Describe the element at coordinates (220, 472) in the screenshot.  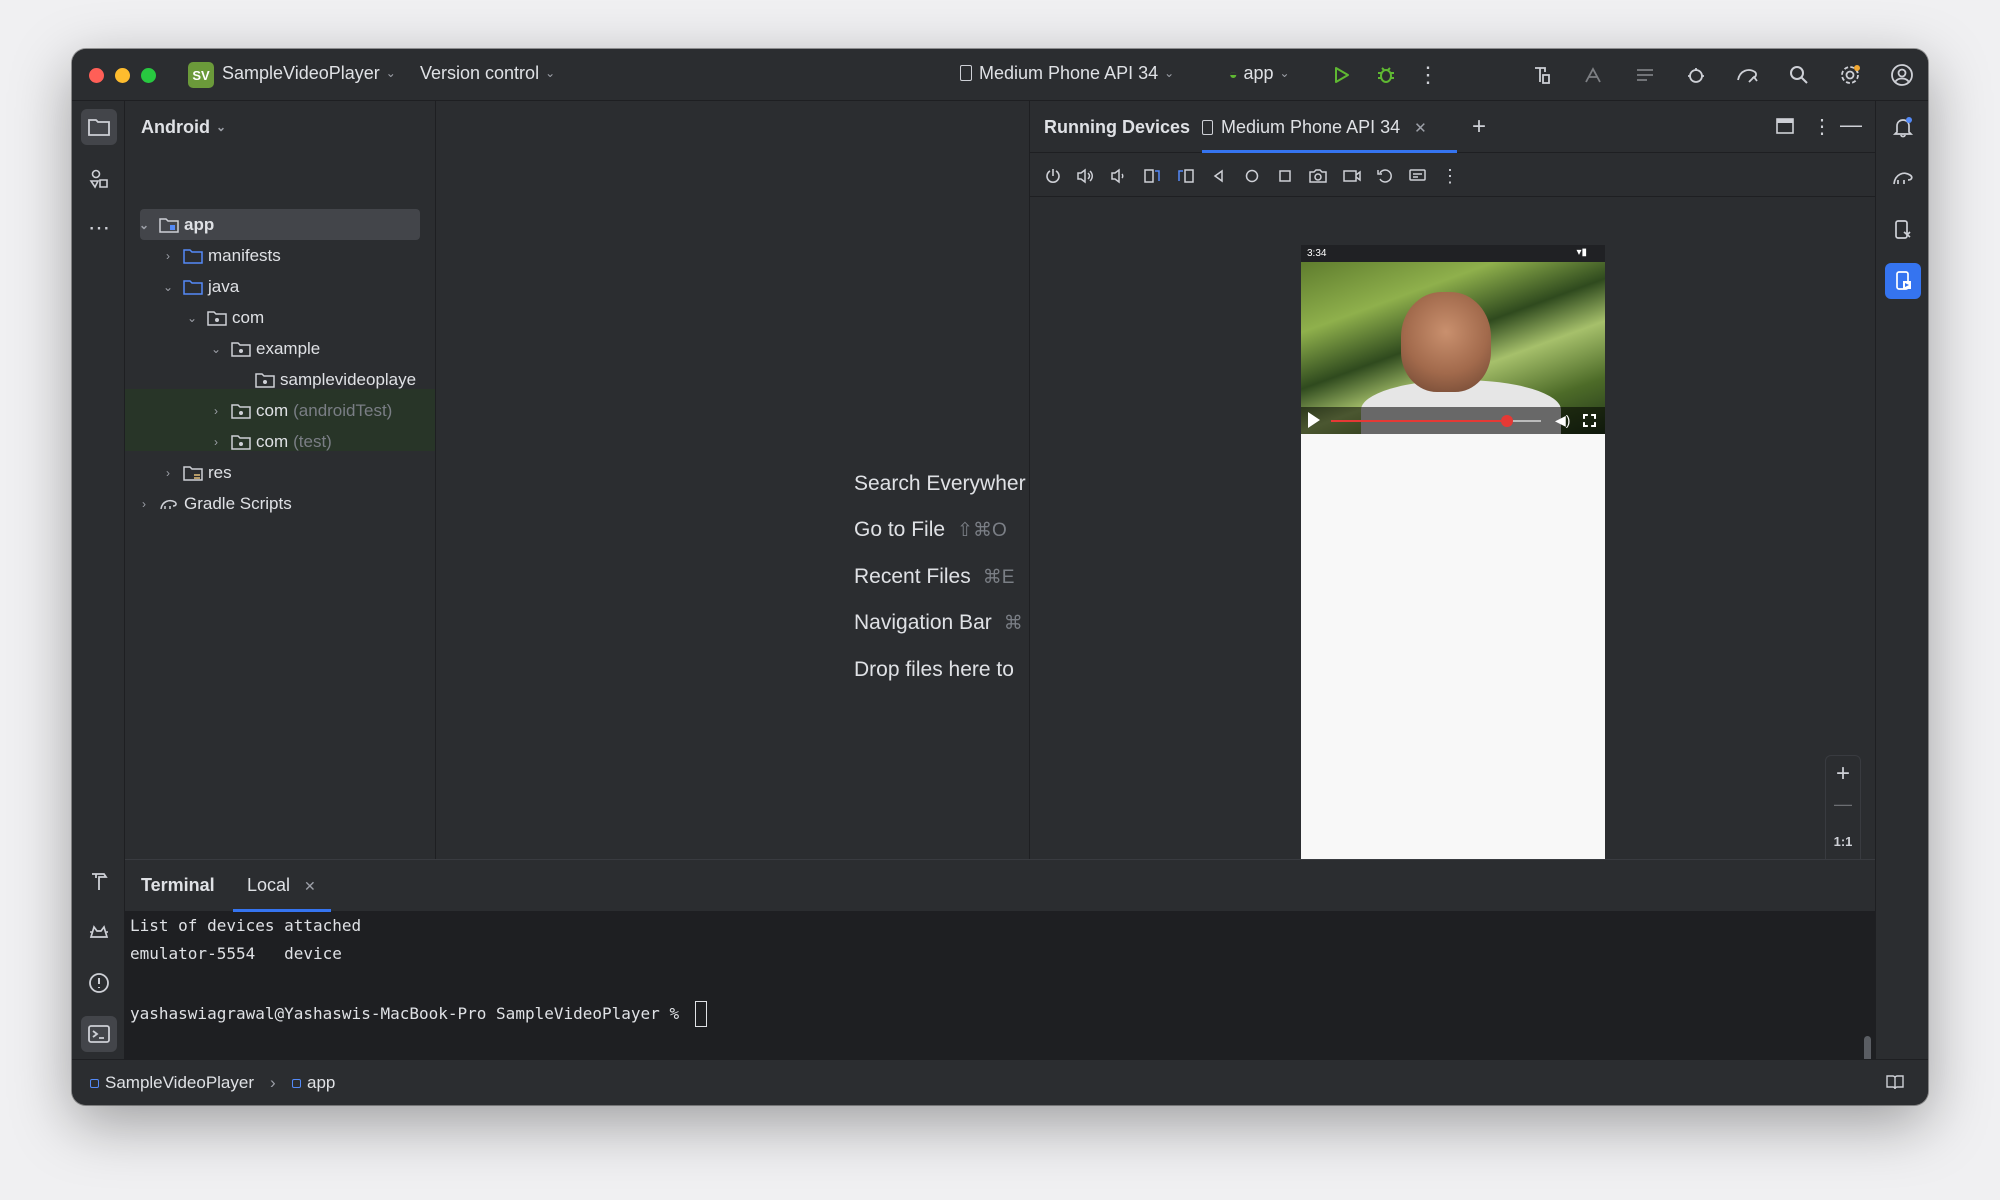
I see `tree-label: res` at that location.